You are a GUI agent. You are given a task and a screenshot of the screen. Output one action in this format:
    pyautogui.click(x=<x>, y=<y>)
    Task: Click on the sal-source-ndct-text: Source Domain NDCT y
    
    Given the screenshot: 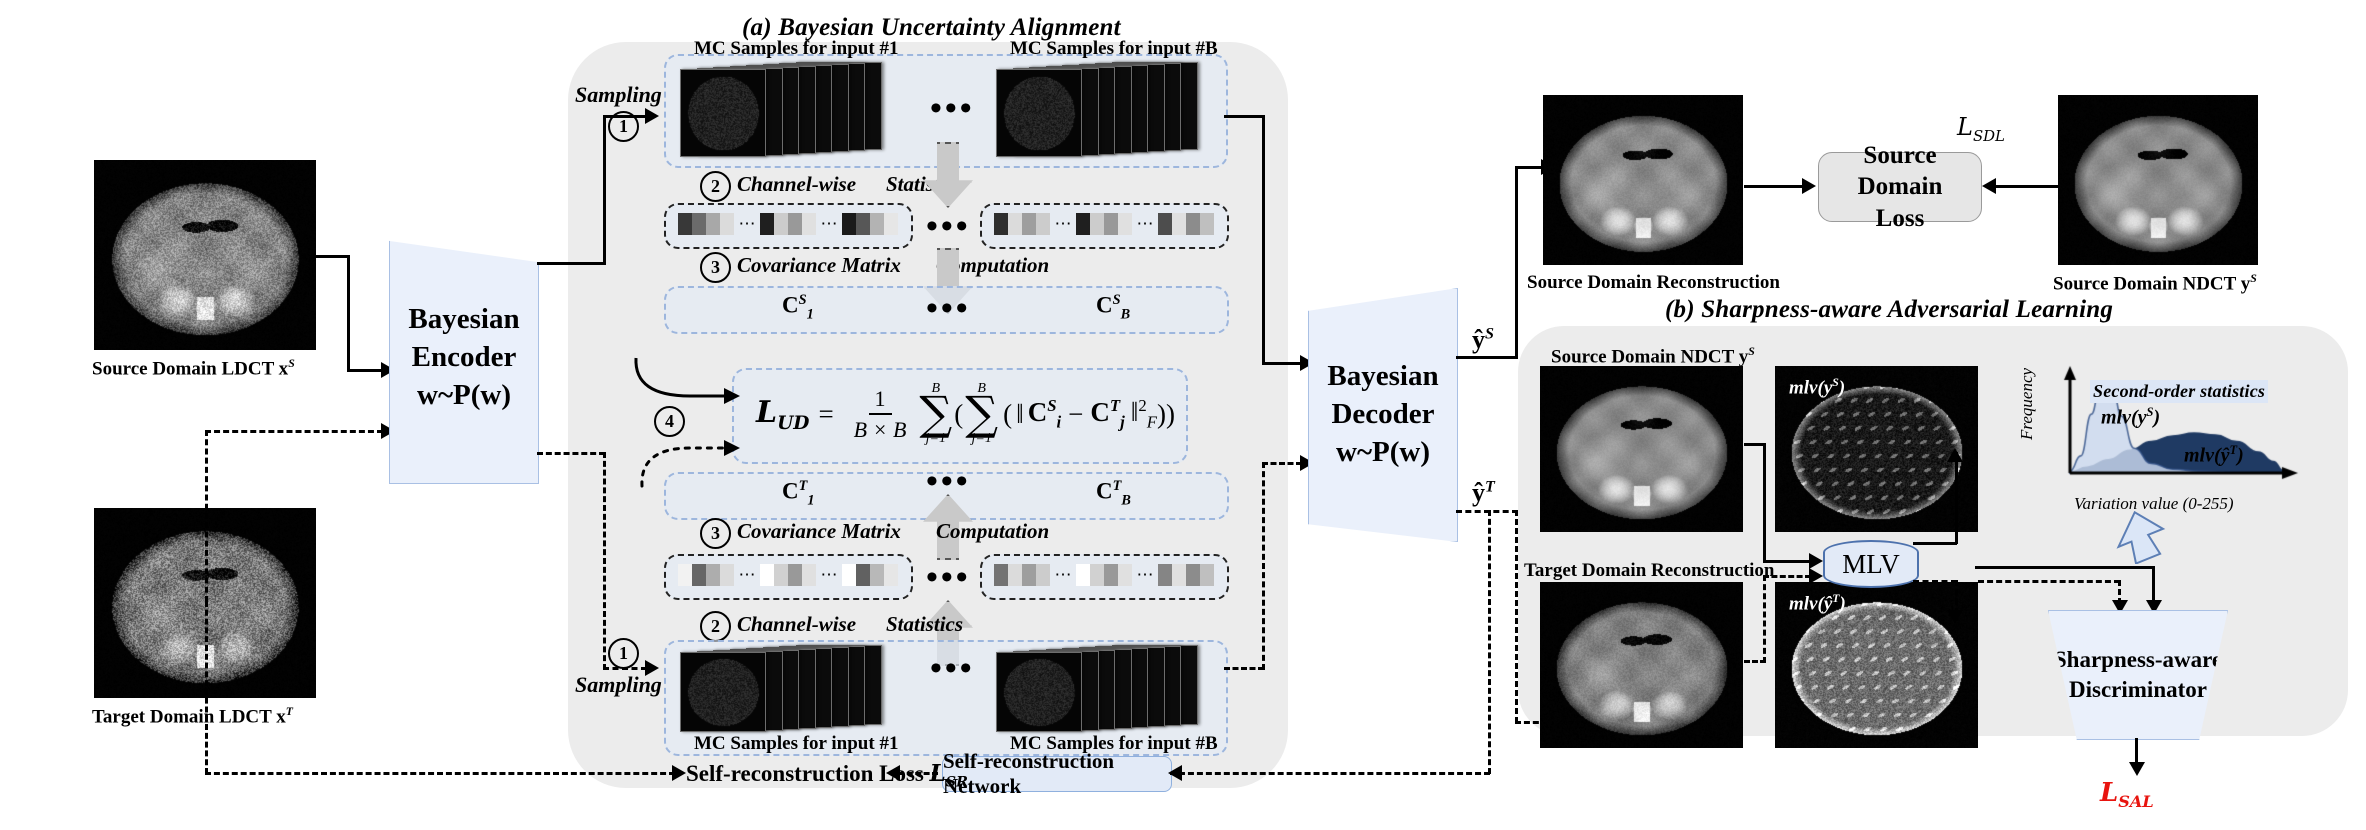 What is the action you would take?
    pyautogui.click(x=1650, y=357)
    